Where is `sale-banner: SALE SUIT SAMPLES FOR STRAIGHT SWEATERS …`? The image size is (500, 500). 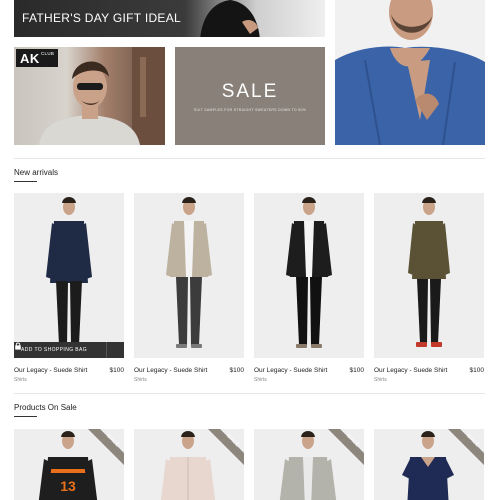
sale-banner: SALE SUIT SAMPLES FOR STRAIGHT SWEATERS … is located at coordinates (250, 96).